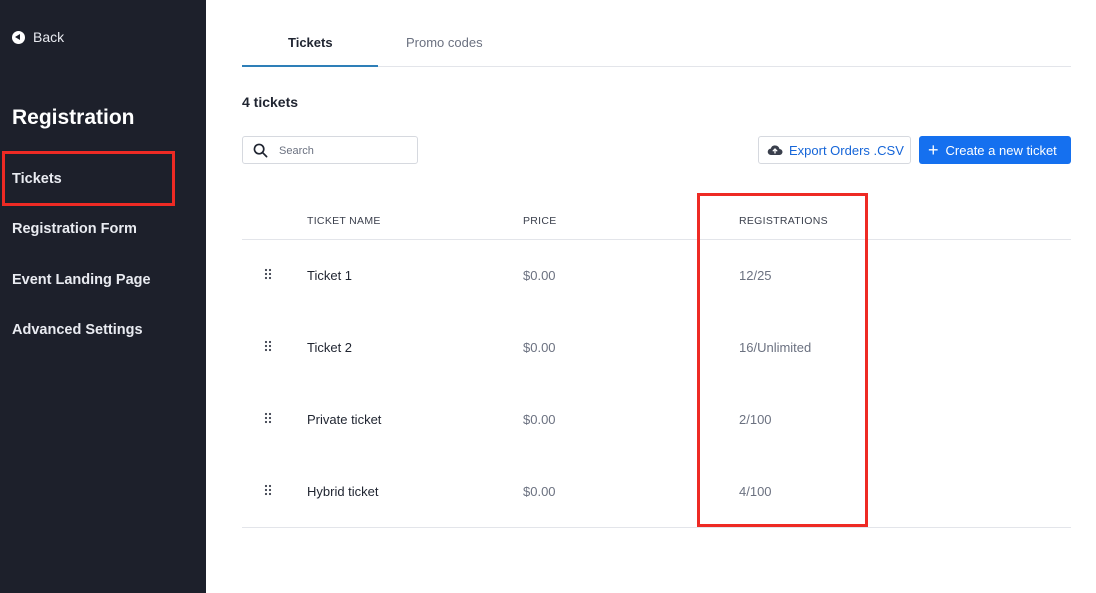 The width and height of the screenshot is (1096, 593). Describe the element at coordinates (73, 117) in the screenshot. I see `sidebar-title: Registration` at that location.